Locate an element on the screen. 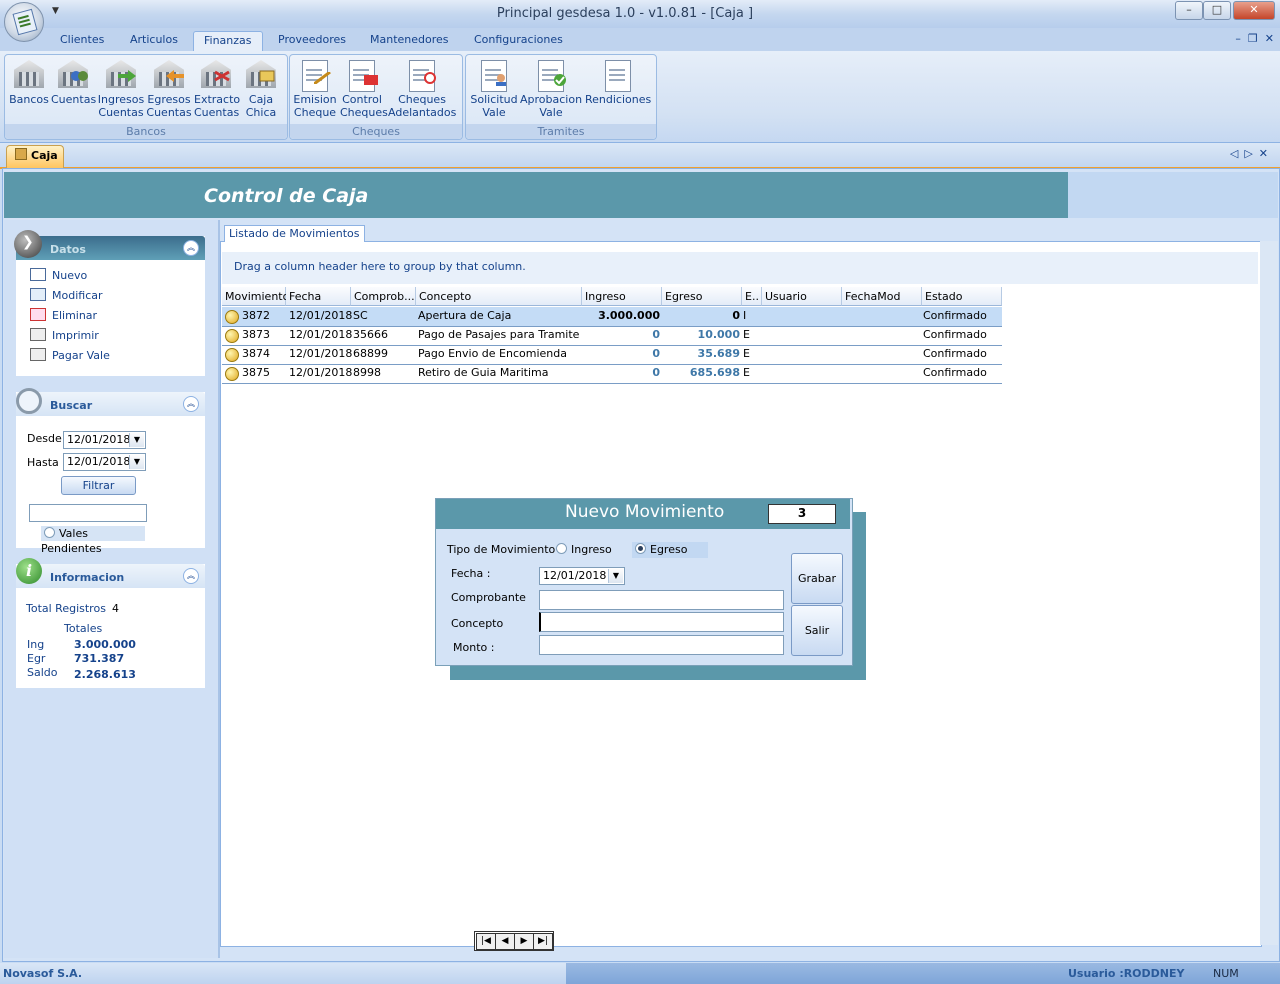 This screenshot has height=984, width=1280. search-input is located at coordinates (88, 513).